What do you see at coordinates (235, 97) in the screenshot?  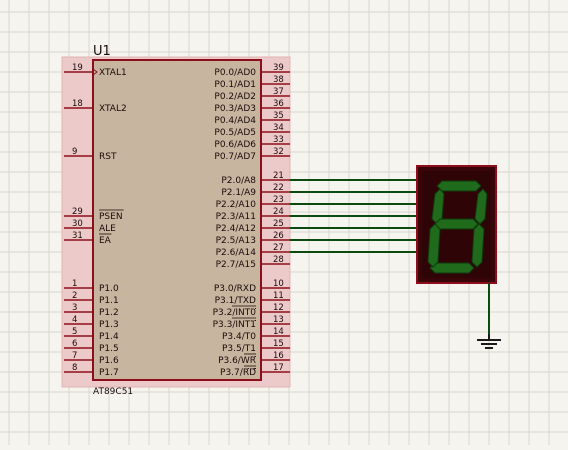 I see `pin-name: P0.2/AD2` at bounding box center [235, 97].